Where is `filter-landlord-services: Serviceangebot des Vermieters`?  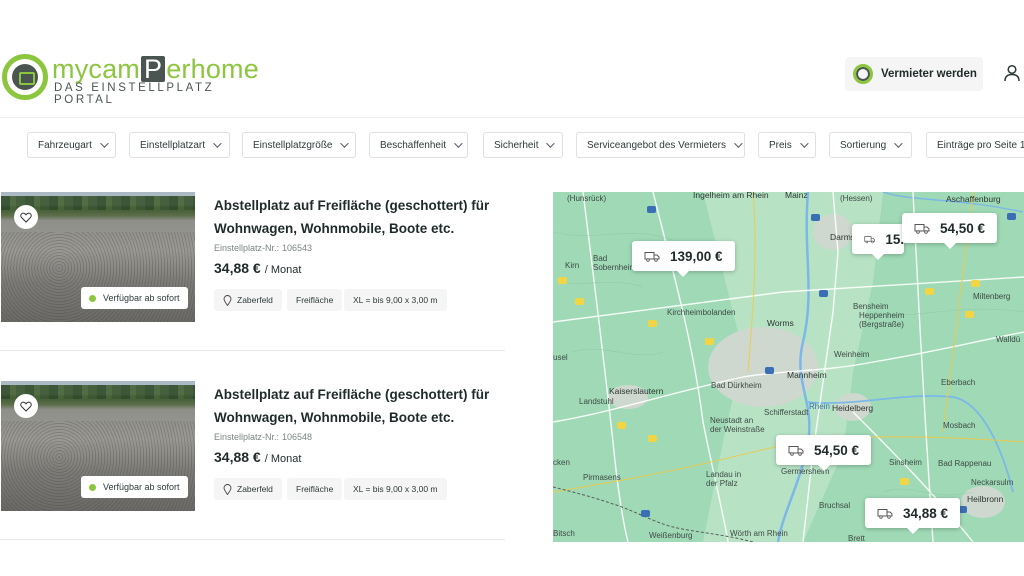
filter-landlord-services: Serviceangebot des Vermieters is located at coordinates (660, 145).